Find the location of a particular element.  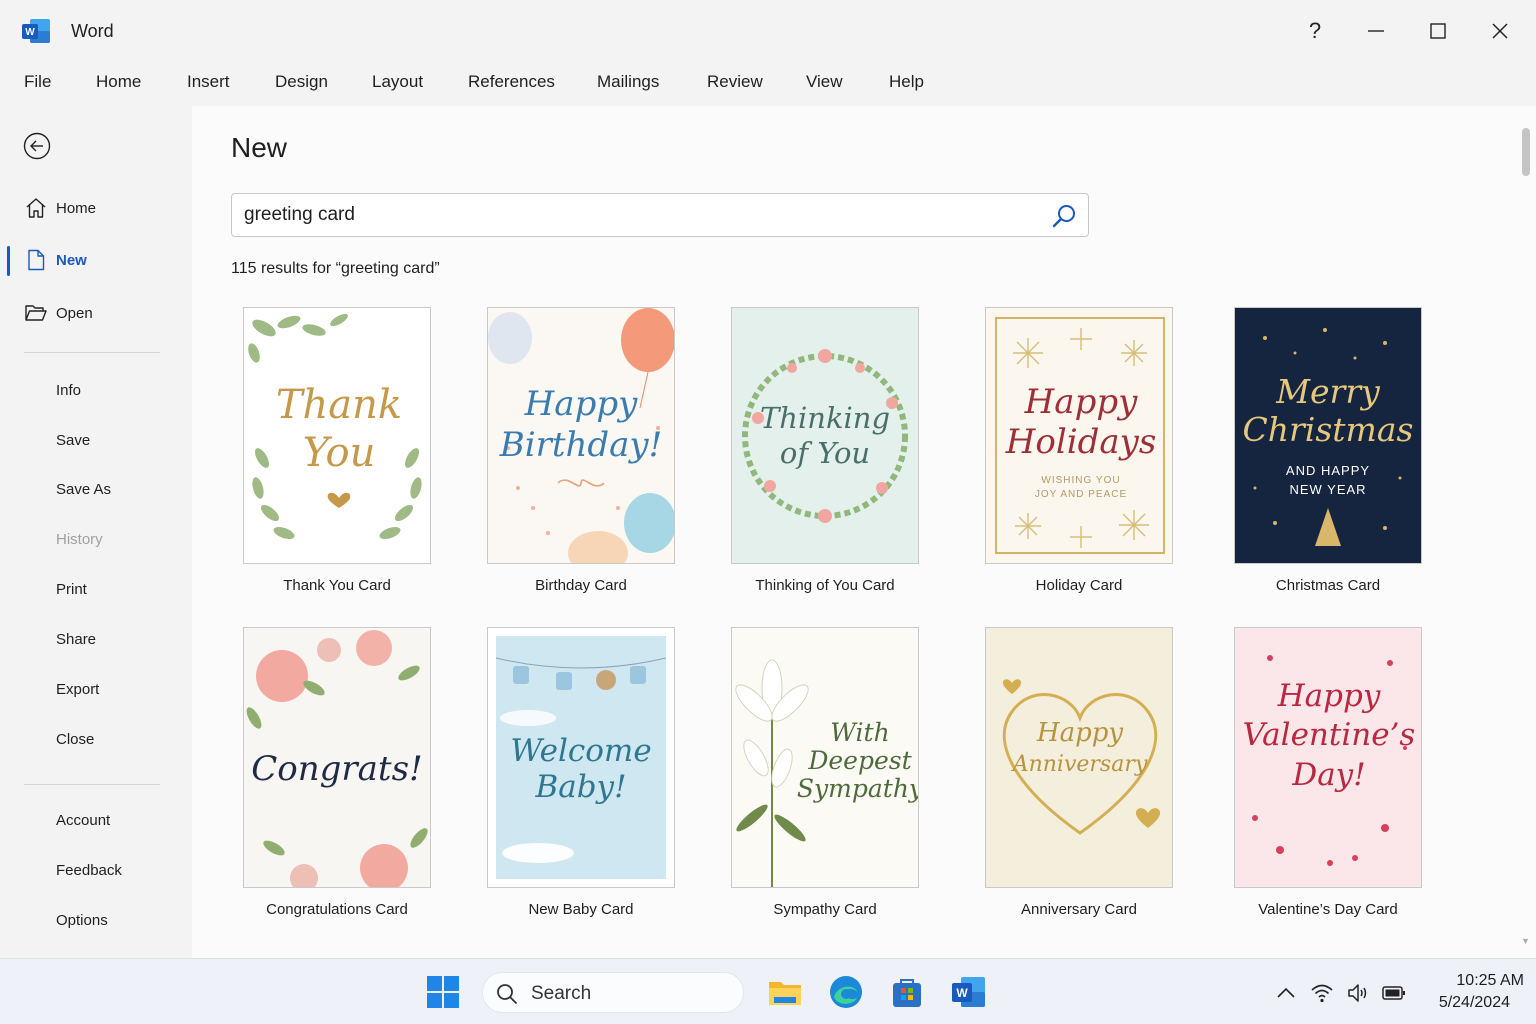

wifi-icon is located at coordinates (1322, 993).